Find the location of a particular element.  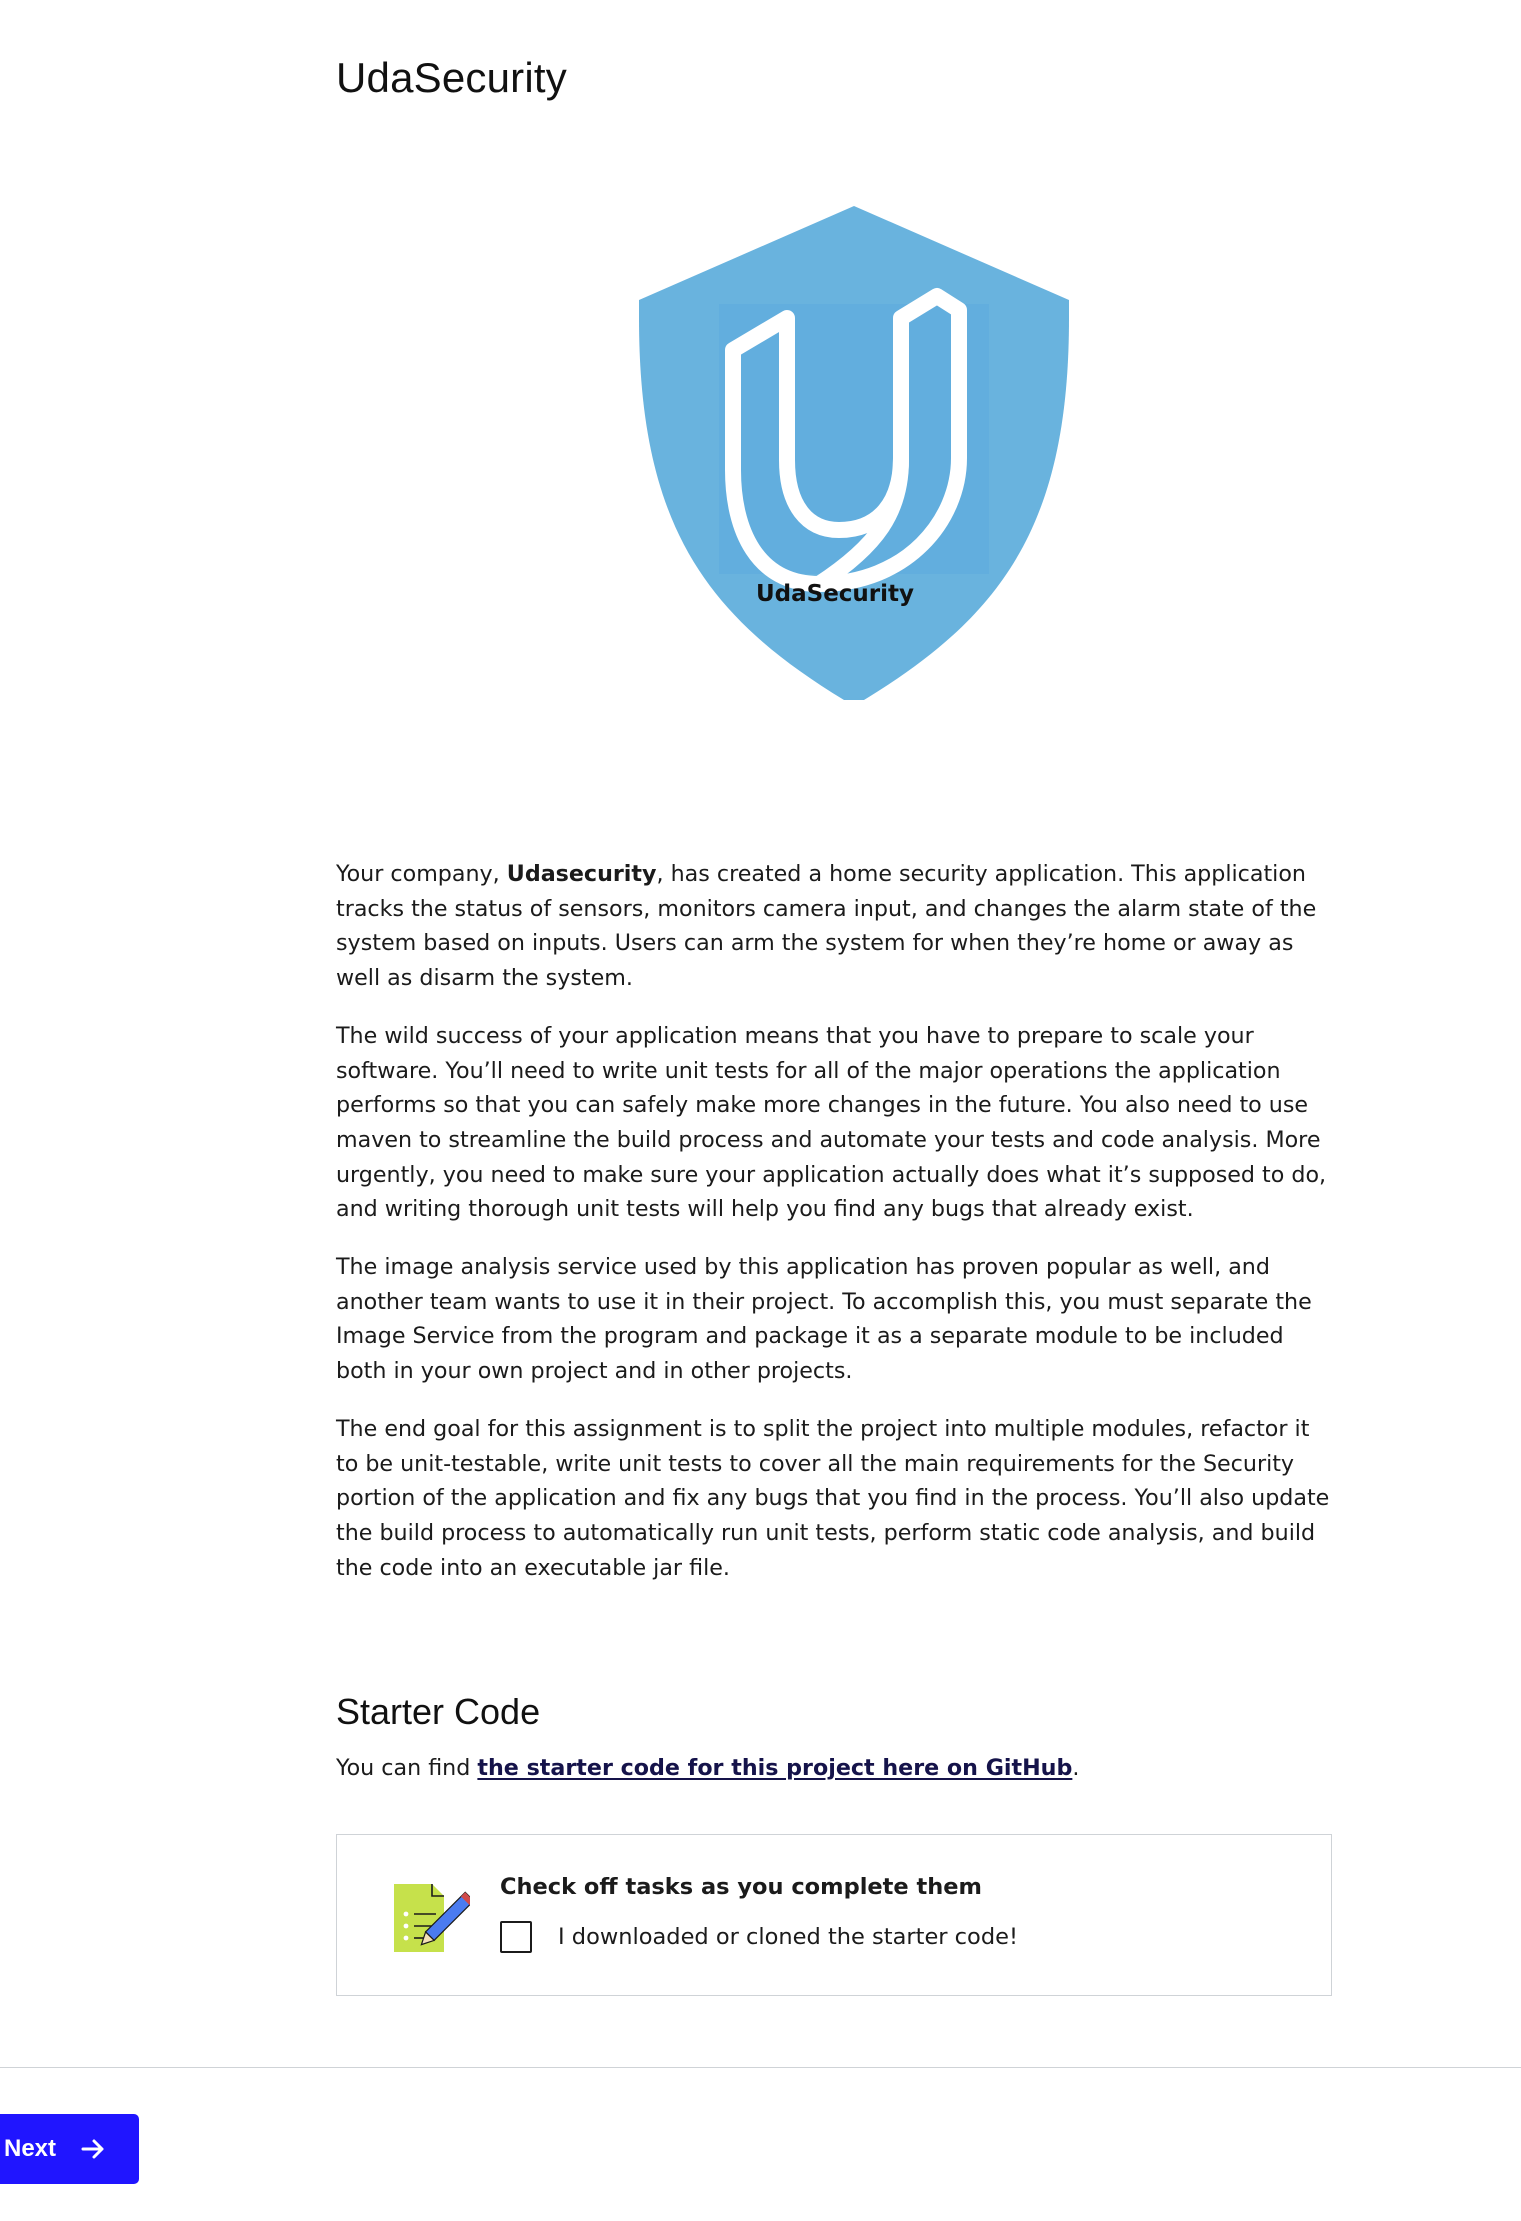

task-label-starter-code: I downloaded or cloned the starter code! is located at coordinates (788, 1937).